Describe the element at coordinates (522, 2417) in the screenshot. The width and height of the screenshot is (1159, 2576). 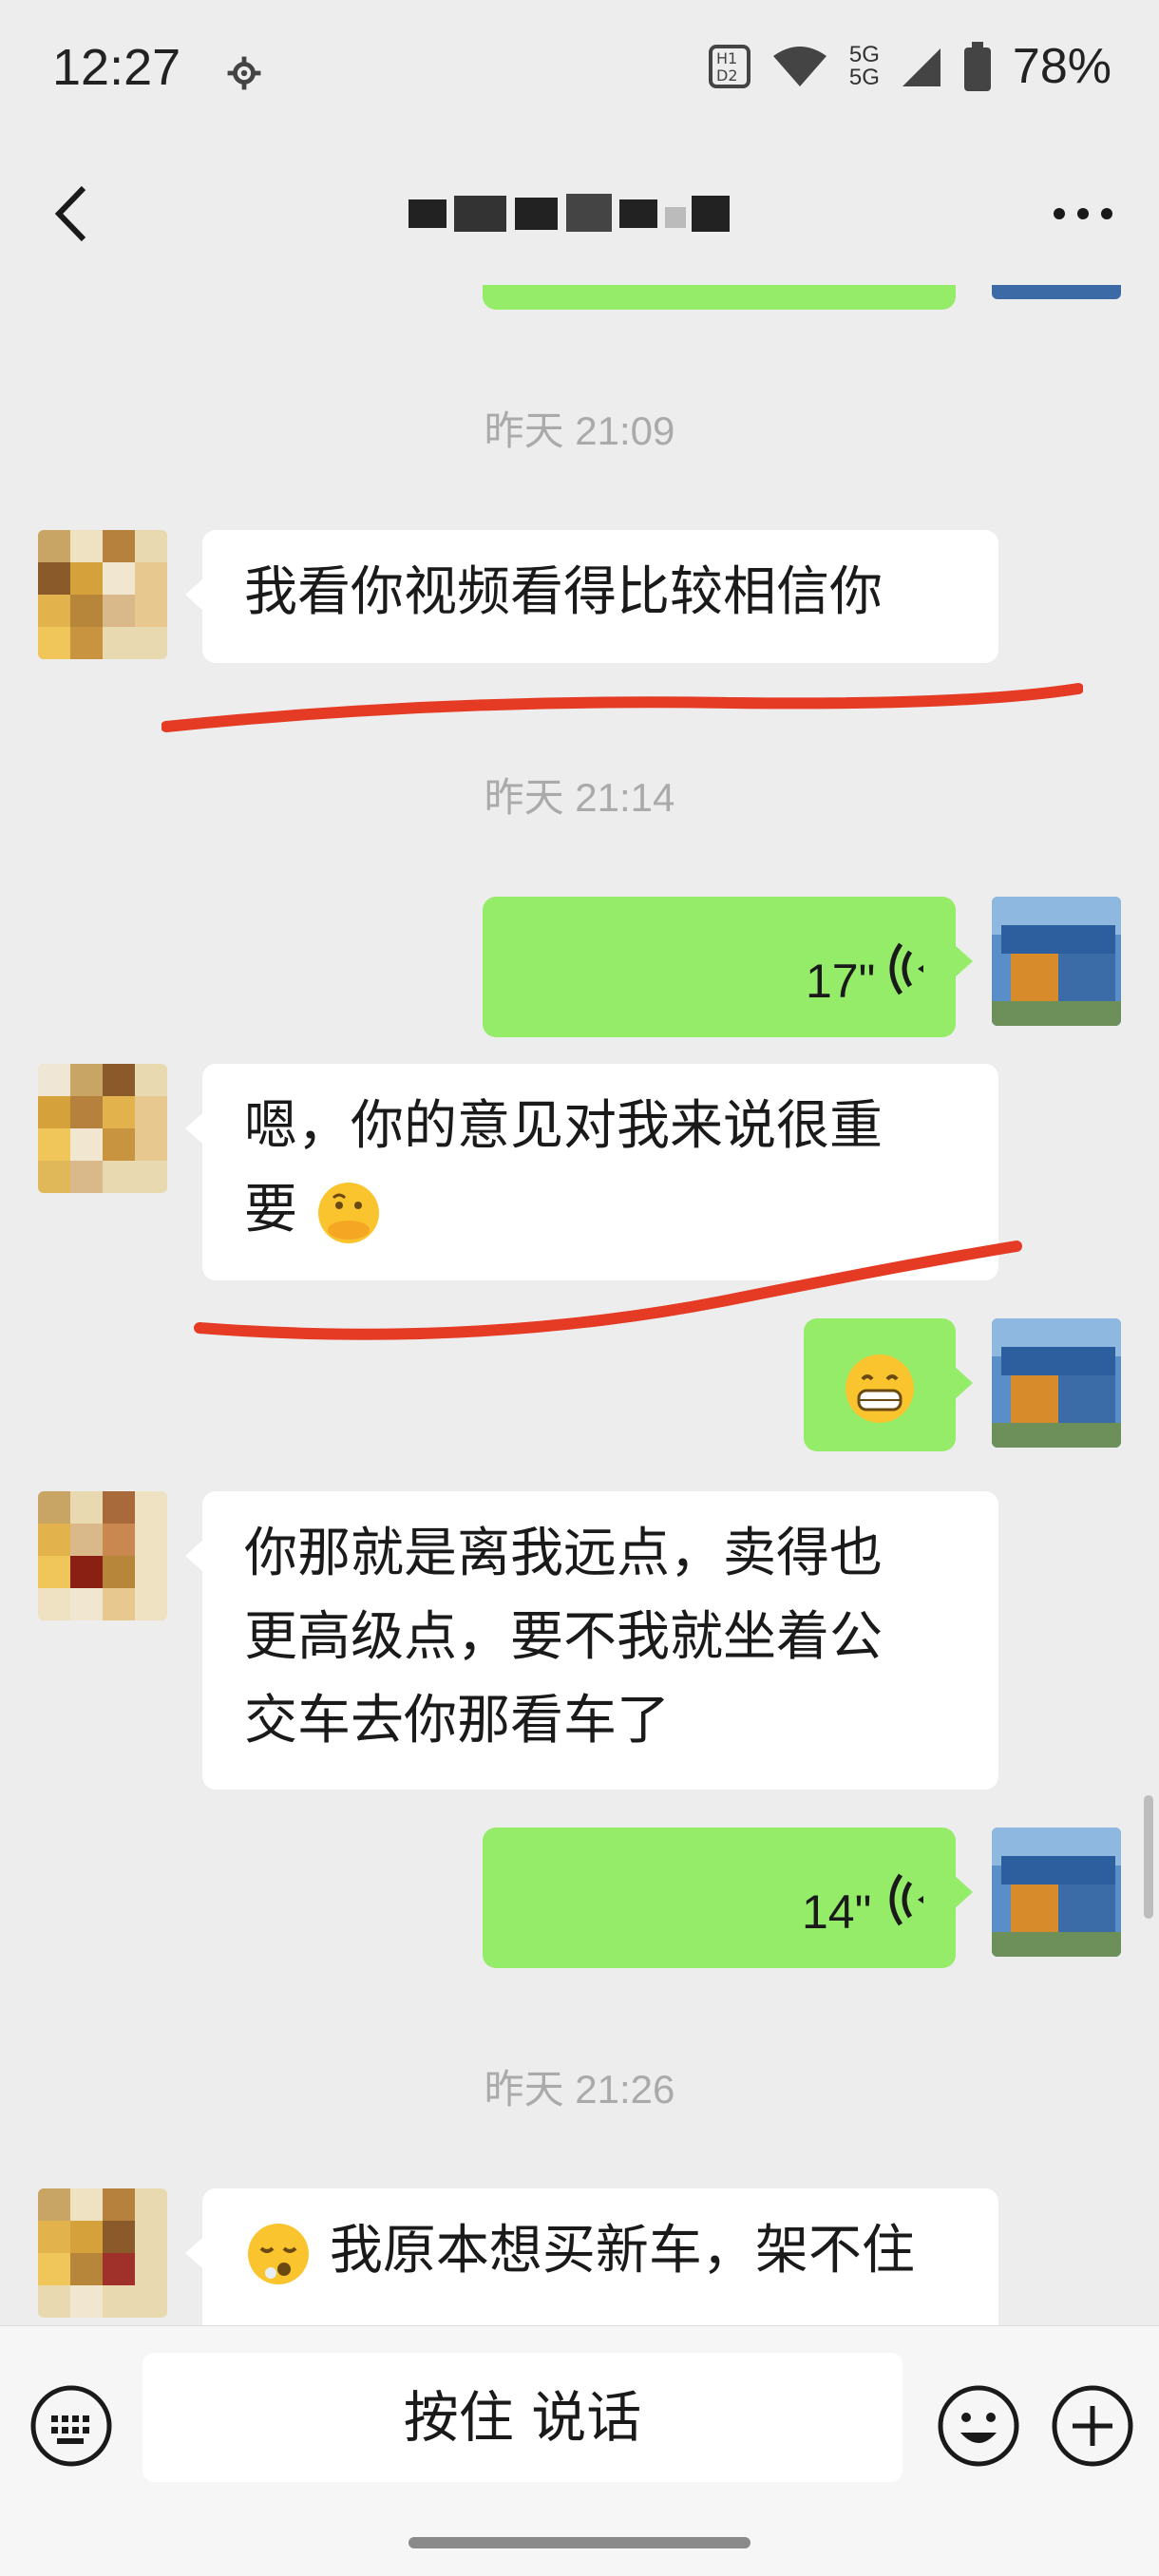
I see `hold-to-talk-button: 按住 说话` at that location.